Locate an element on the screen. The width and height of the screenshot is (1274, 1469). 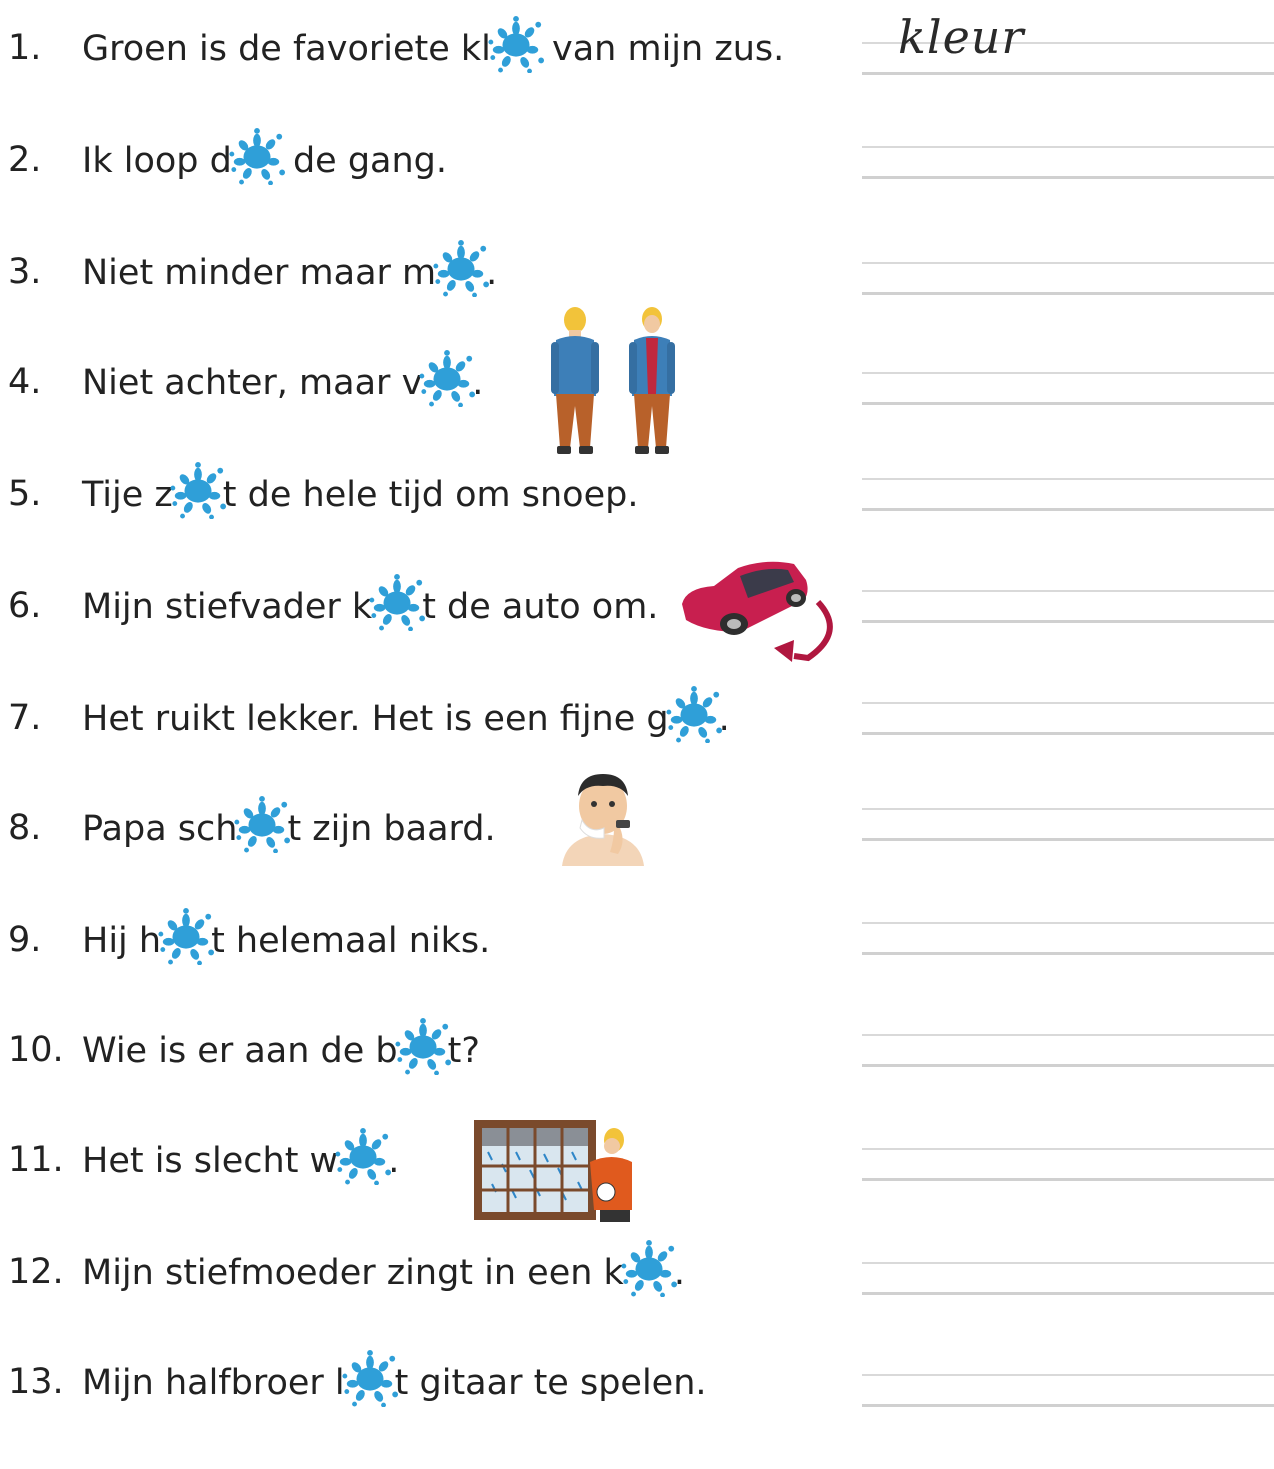
item-number: 3. is located at coordinates (25, 272).